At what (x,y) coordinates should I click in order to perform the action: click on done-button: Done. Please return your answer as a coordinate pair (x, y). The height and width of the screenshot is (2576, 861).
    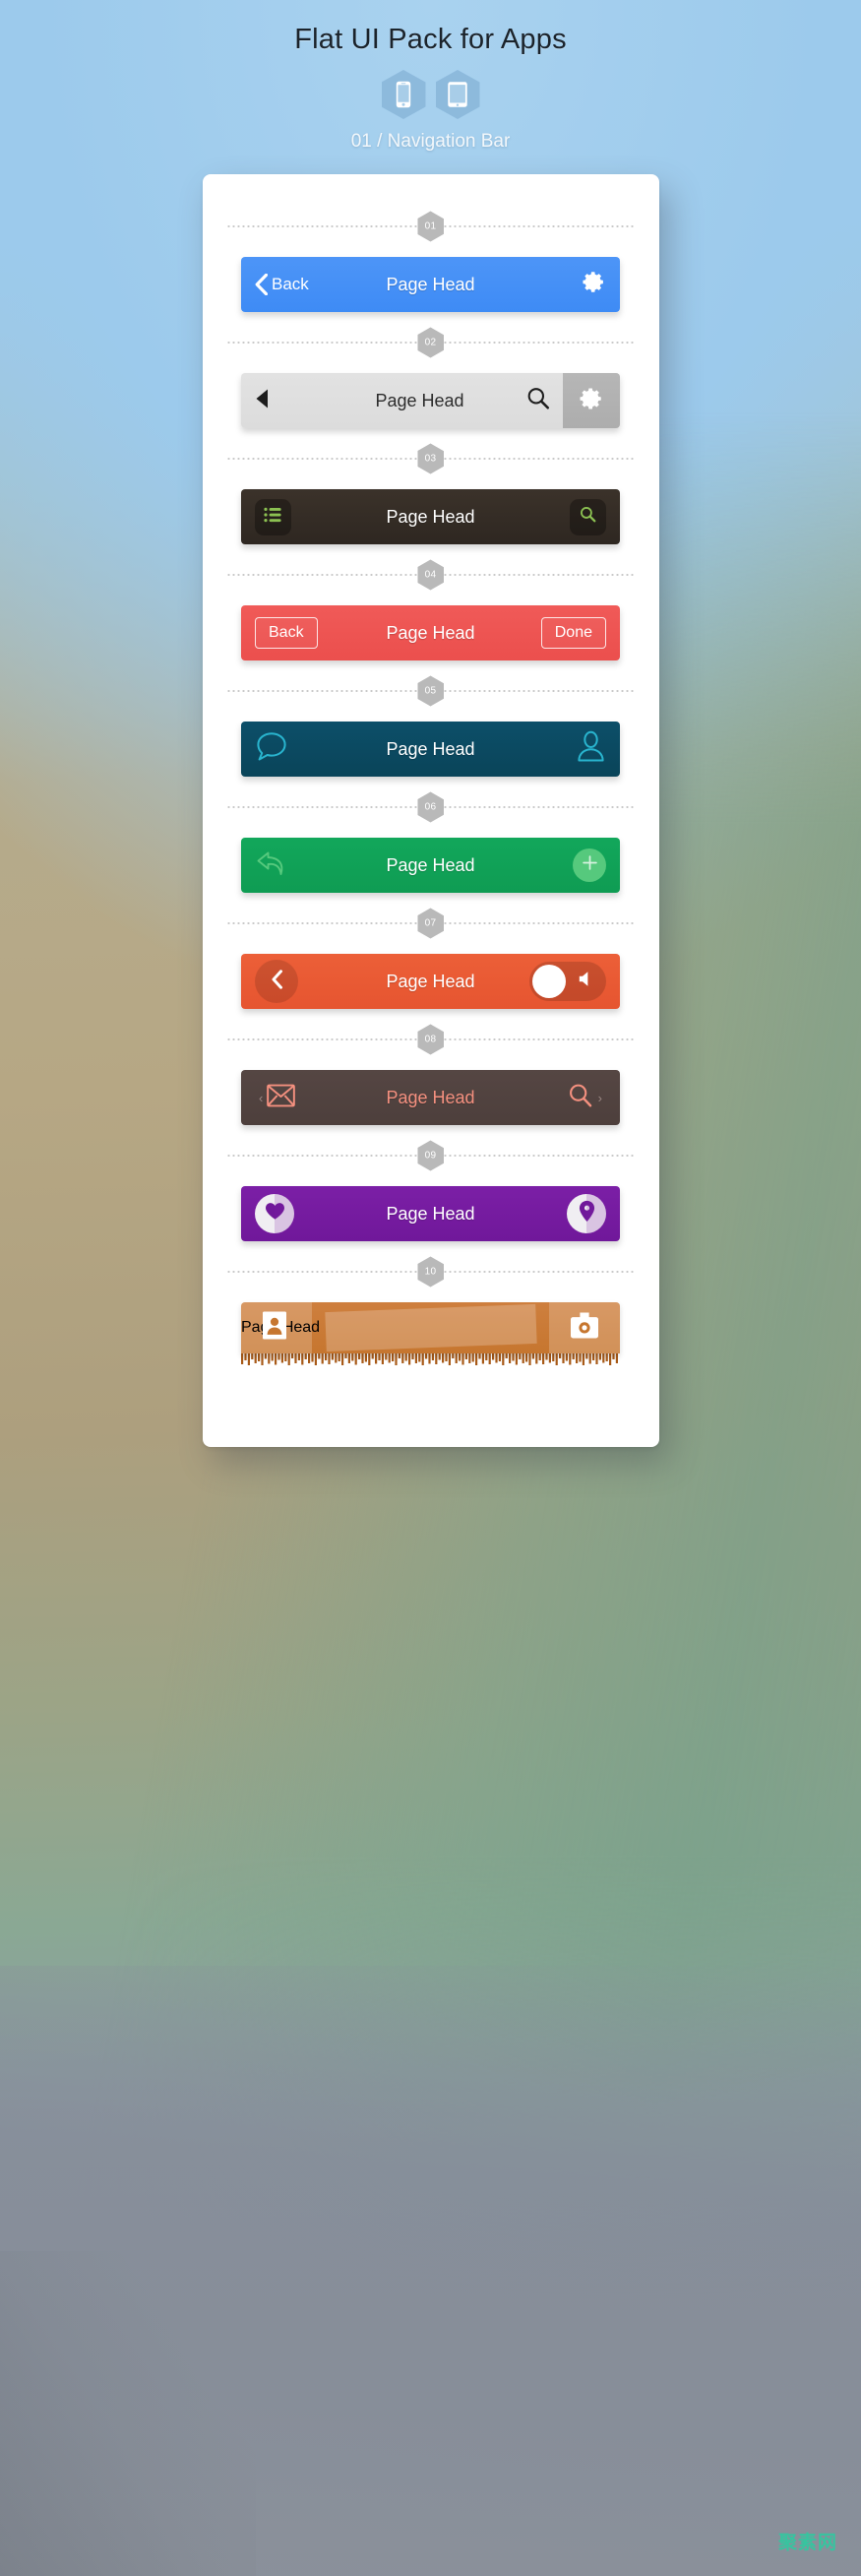
    Looking at the image, I should click on (573, 633).